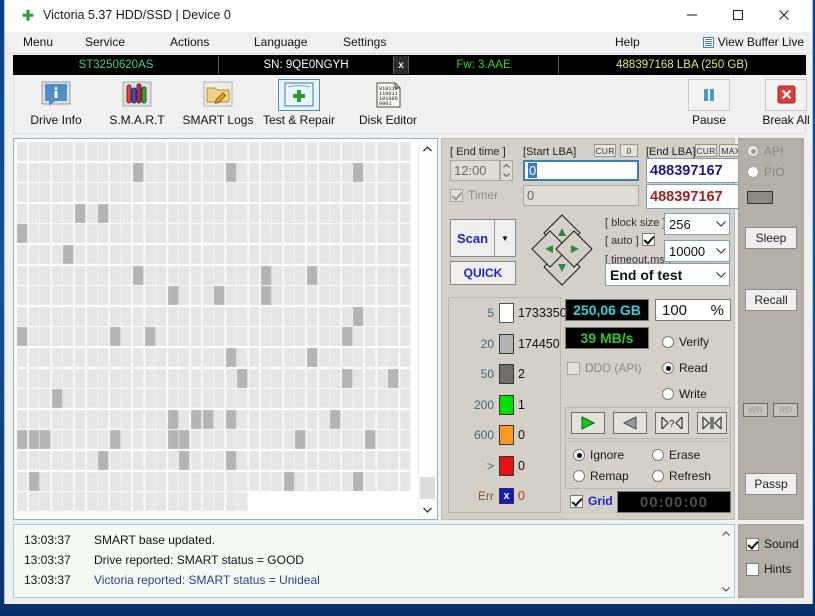 The image size is (815, 616). I want to click on mode-read-radio: Read, so click(685, 368).